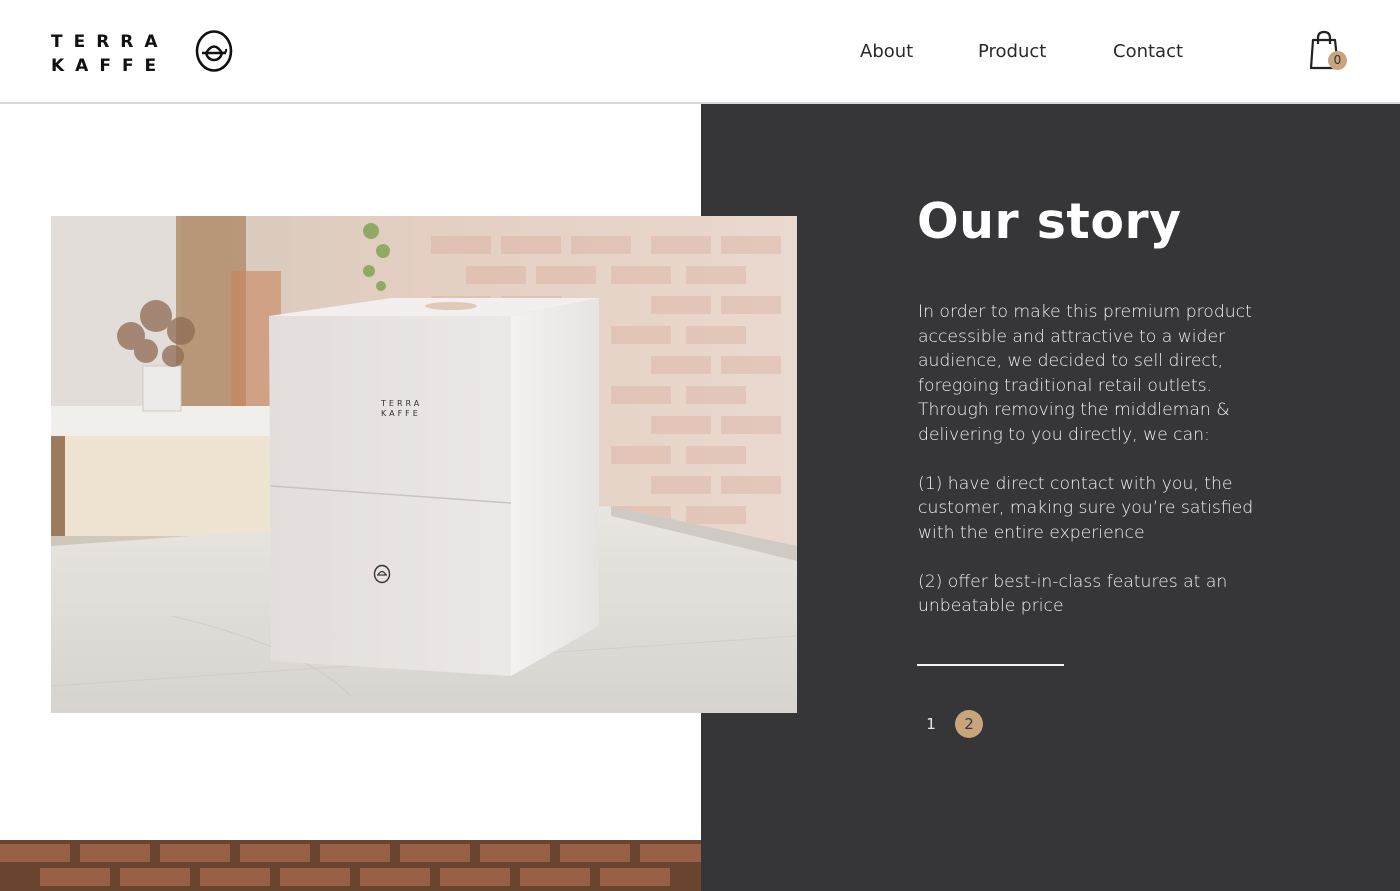 The width and height of the screenshot is (1400, 891). What do you see at coordinates (990, 665) in the screenshot?
I see `story-divider` at bounding box center [990, 665].